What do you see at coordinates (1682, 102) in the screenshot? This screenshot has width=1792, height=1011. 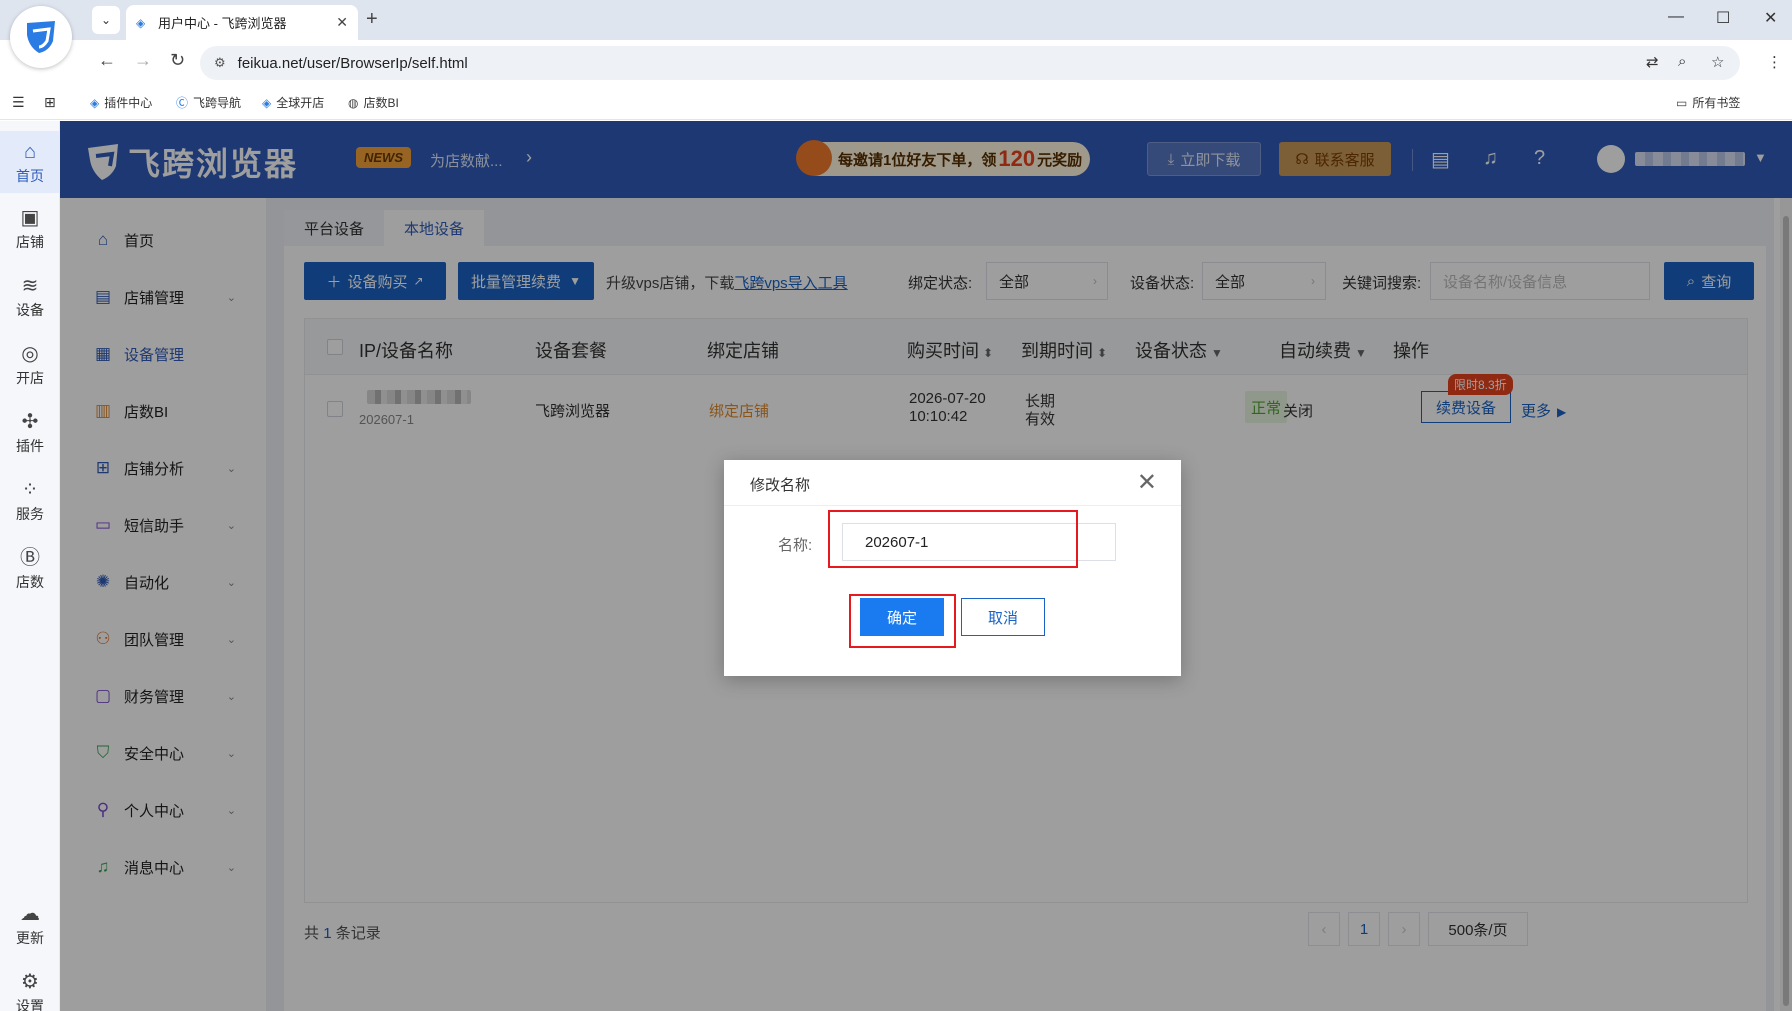 I see `folder-icon: ▭` at bounding box center [1682, 102].